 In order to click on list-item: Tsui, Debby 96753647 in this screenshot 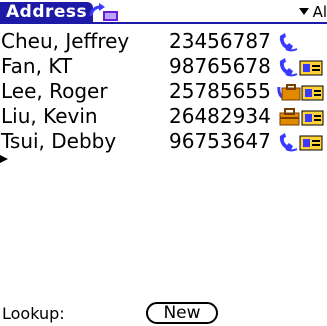, I will do `click(163, 141)`.